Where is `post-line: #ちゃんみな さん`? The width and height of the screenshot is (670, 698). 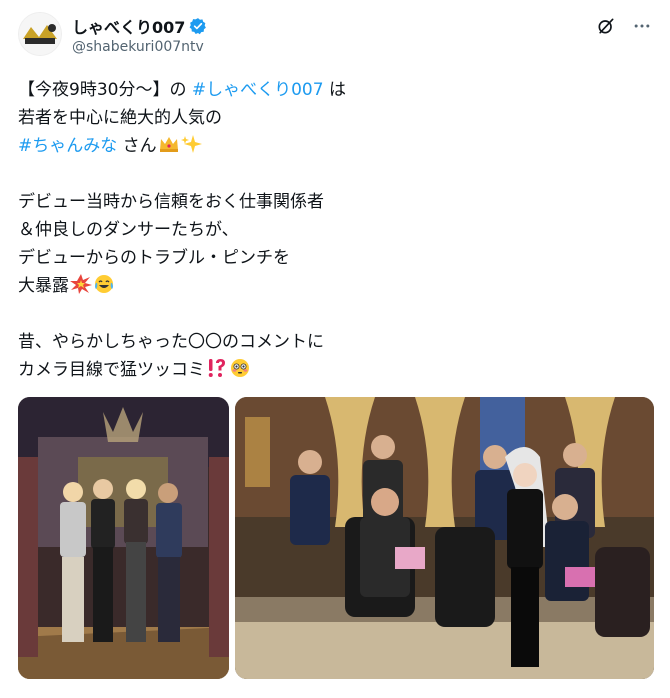 post-line: #ちゃんみな さん is located at coordinates (333, 146).